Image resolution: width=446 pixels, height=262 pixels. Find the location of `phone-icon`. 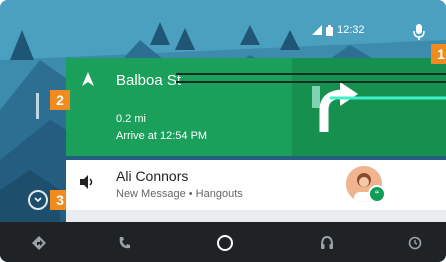

phone-icon is located at coordinates (124, 243).